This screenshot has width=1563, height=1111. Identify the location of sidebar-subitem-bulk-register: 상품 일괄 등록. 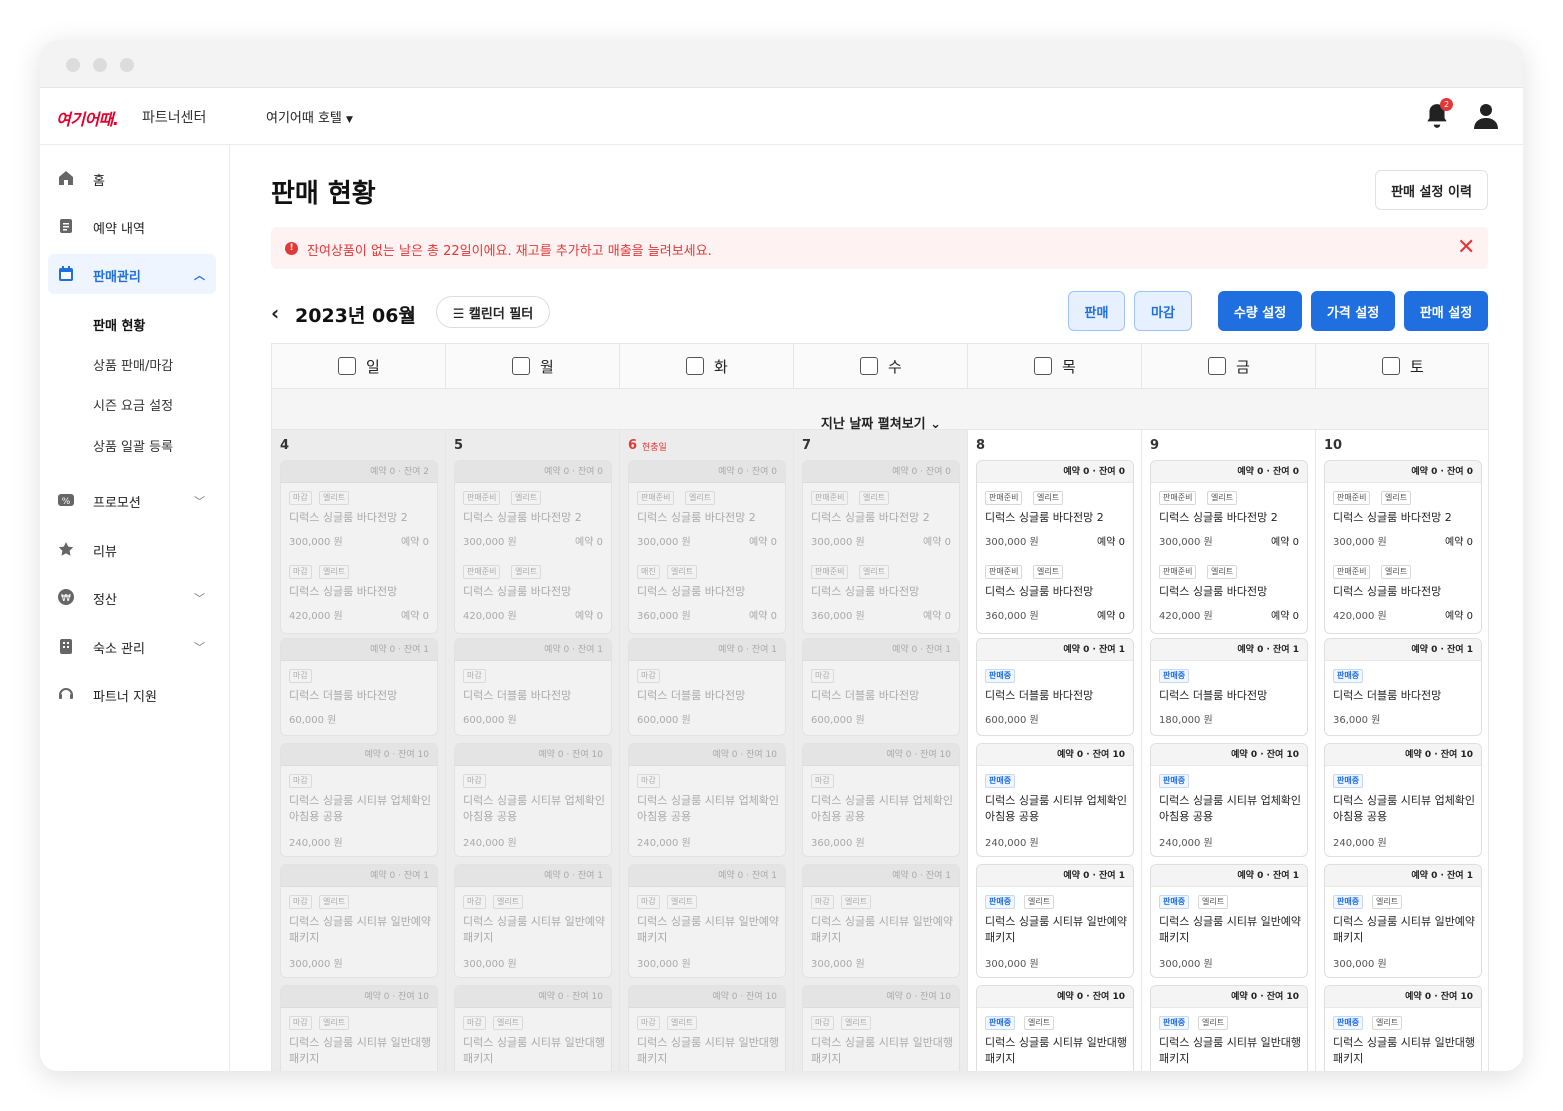
(133, 445).